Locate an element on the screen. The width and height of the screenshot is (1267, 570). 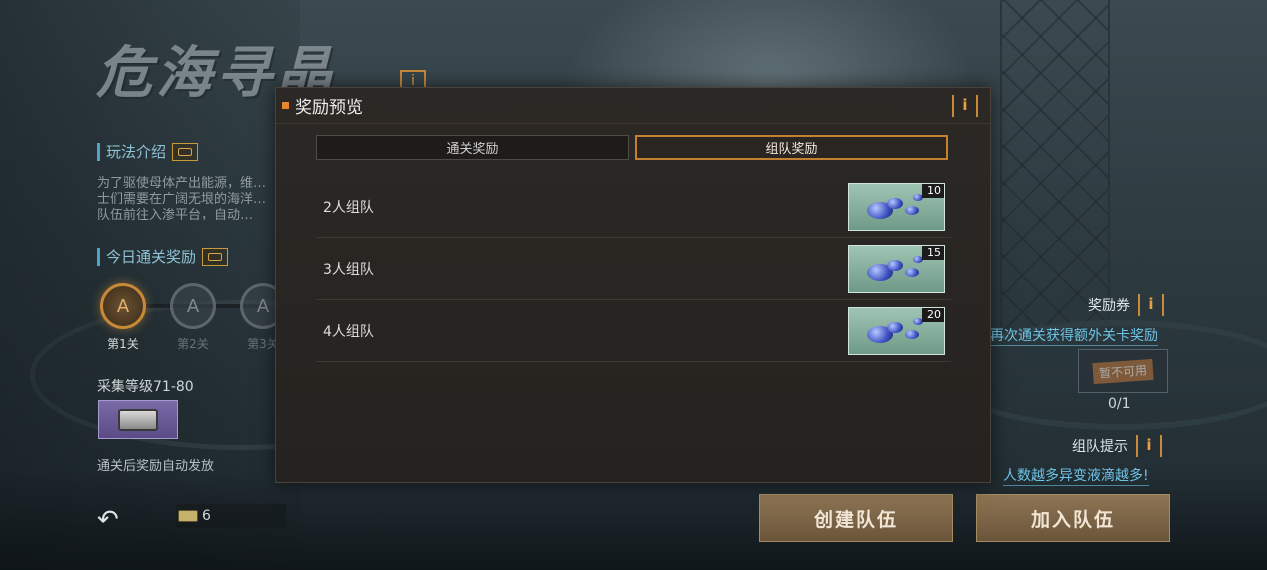
modal-title: 奖励预览 is located at coordinates (329, 108).